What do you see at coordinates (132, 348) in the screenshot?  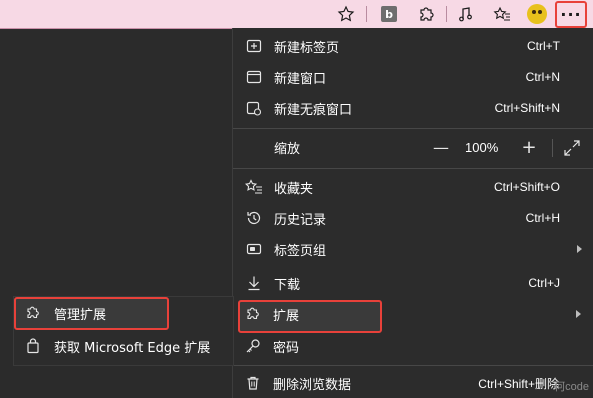 I see `submenu-item-label: 获取 Microsoft Edge 扩展` at bounding box center [132, 348].